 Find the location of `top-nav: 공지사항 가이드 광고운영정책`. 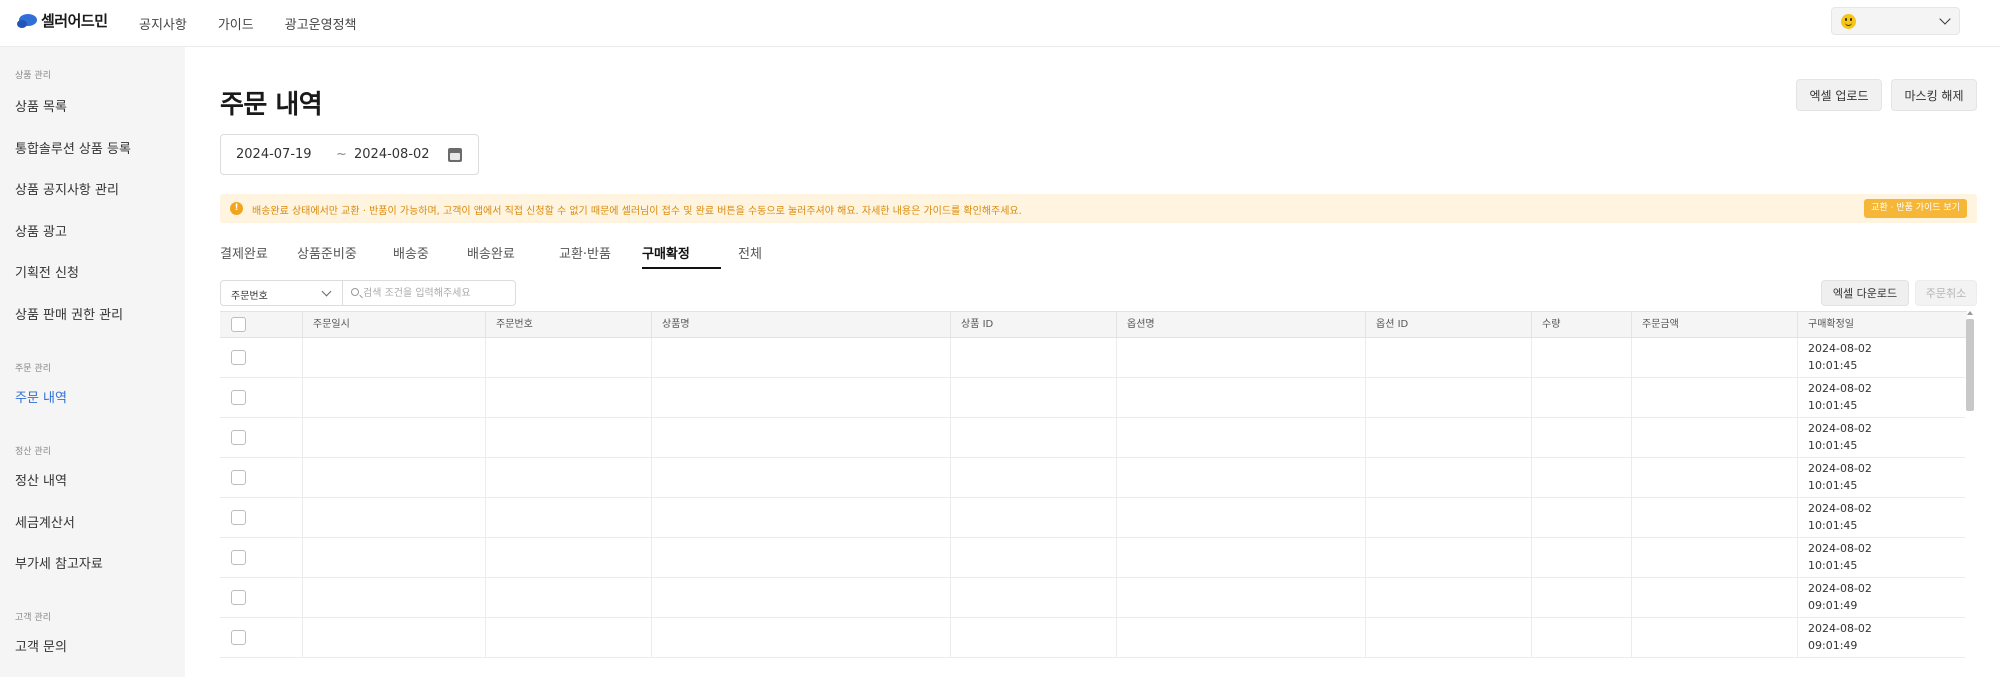

top-nav: 공지사항 가이드 광고운영정책 is located at coordinates (263, 23).